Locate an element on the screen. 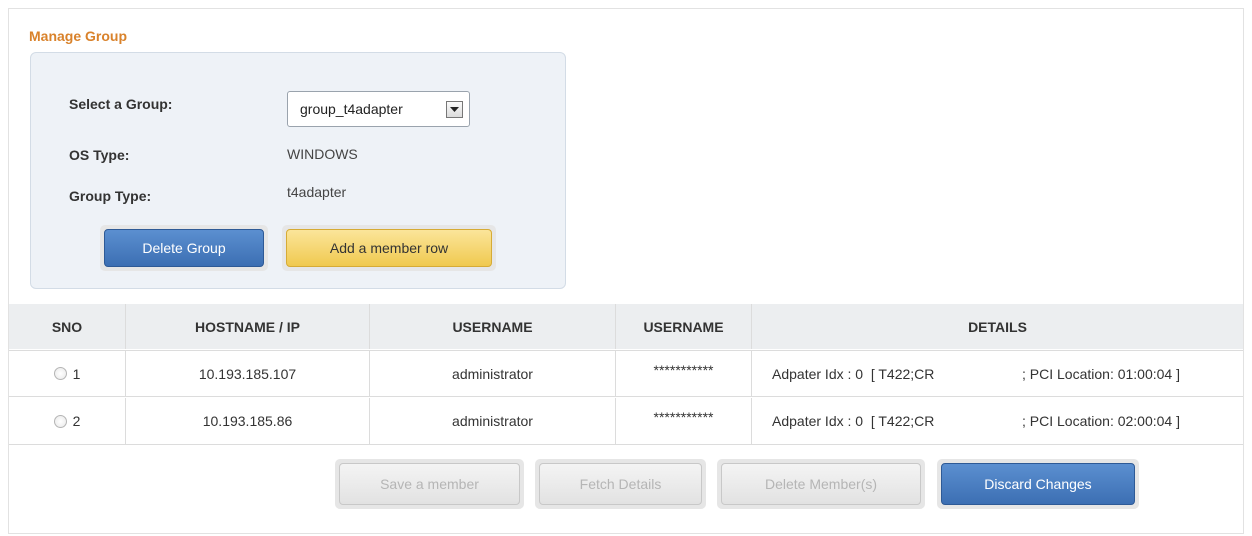 The height and width of the screenshot is (536, 1252). chevron-down-icon is located at coordinates (454, 109).